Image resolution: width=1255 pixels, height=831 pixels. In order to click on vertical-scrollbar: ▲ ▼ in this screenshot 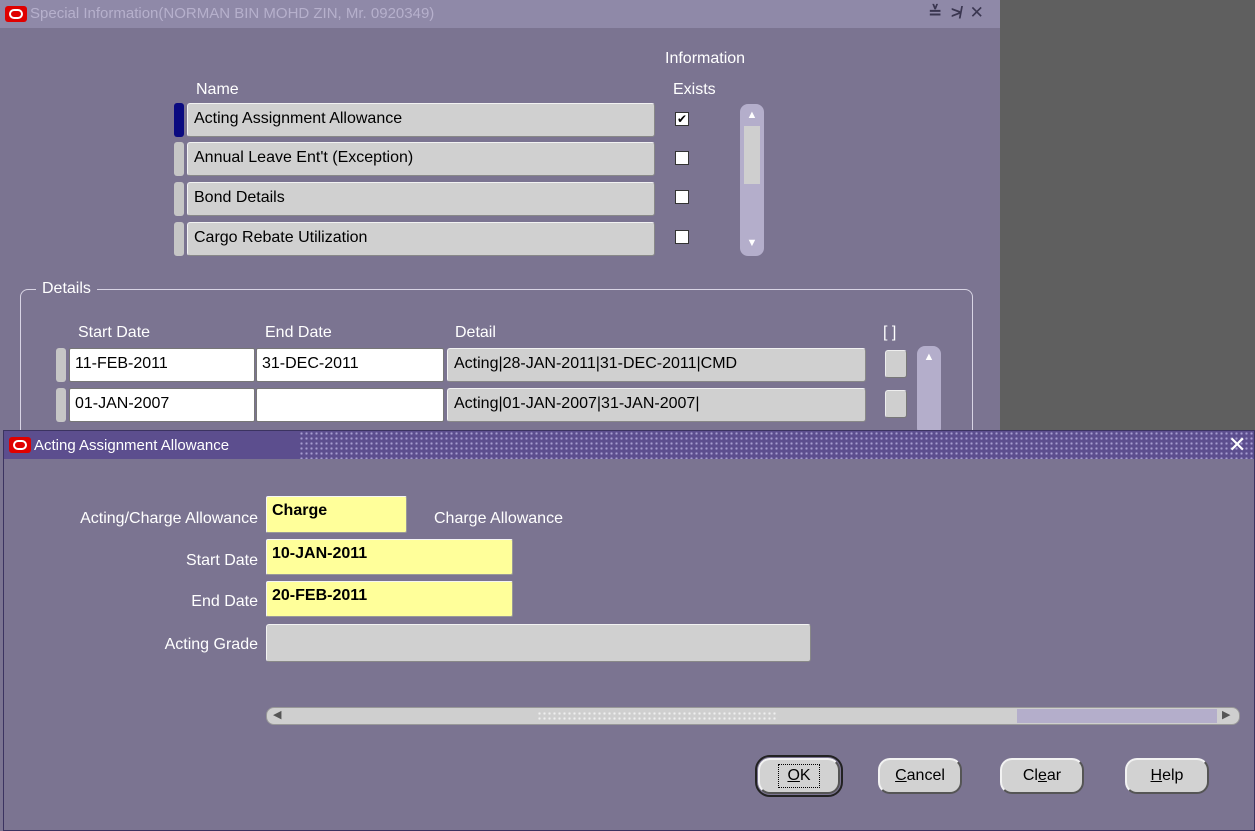, I will do `click(752, 180)`.